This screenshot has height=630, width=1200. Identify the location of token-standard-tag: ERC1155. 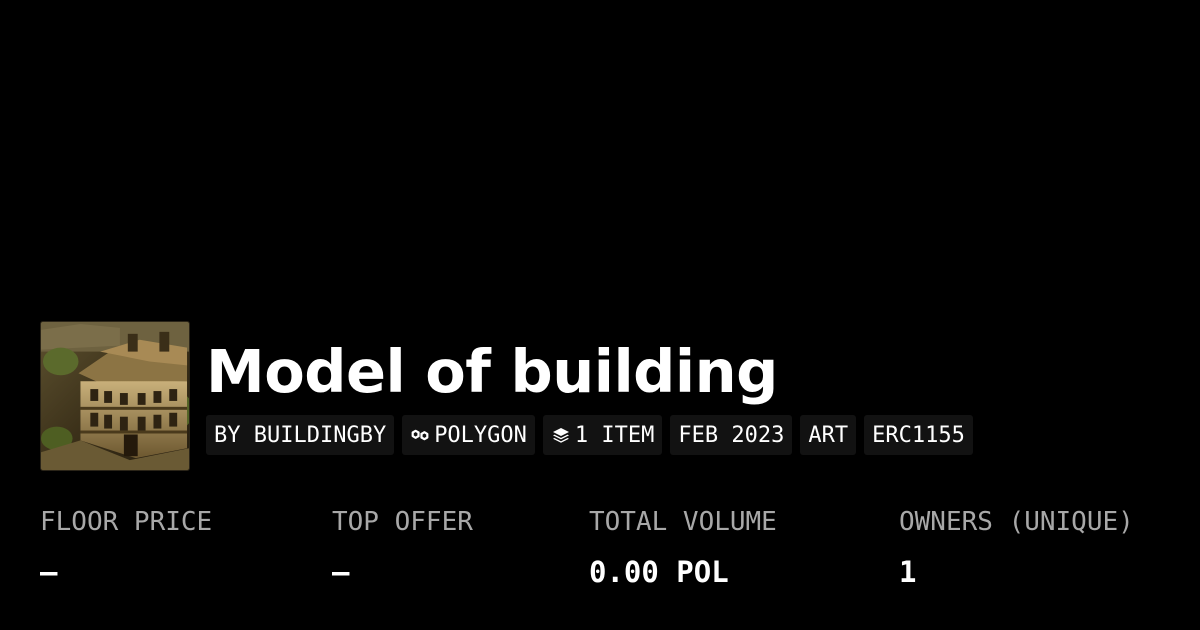
(918, 435).